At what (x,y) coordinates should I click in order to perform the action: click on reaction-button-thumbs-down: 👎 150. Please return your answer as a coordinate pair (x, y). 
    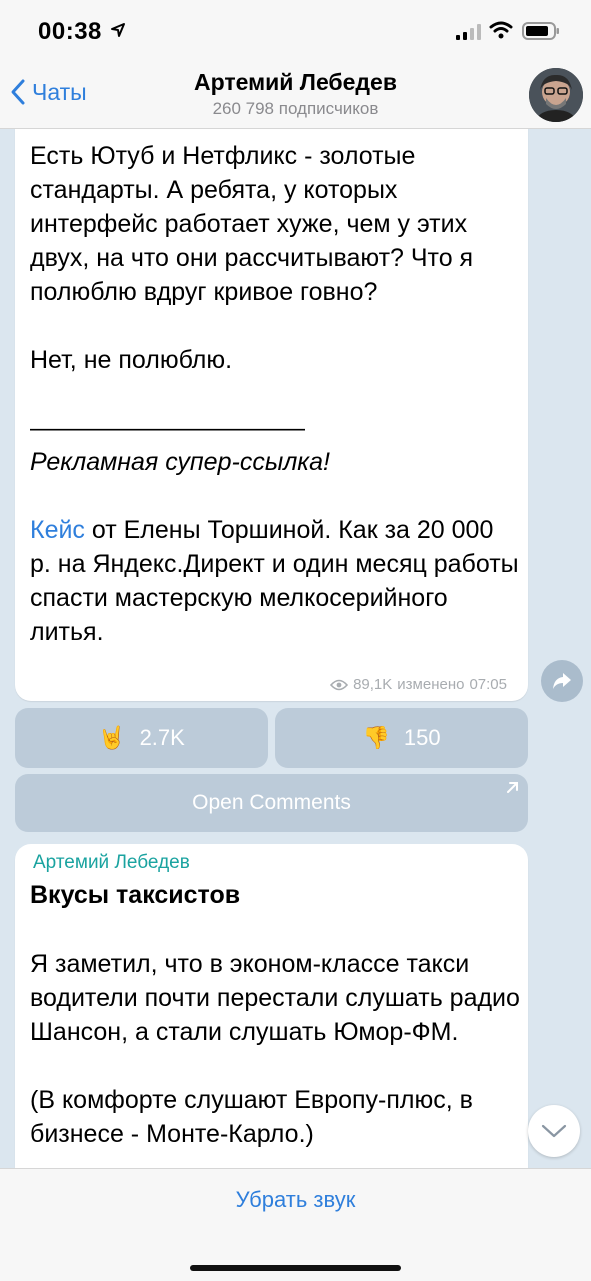
    Looking at the image, I should click on (401, 738).